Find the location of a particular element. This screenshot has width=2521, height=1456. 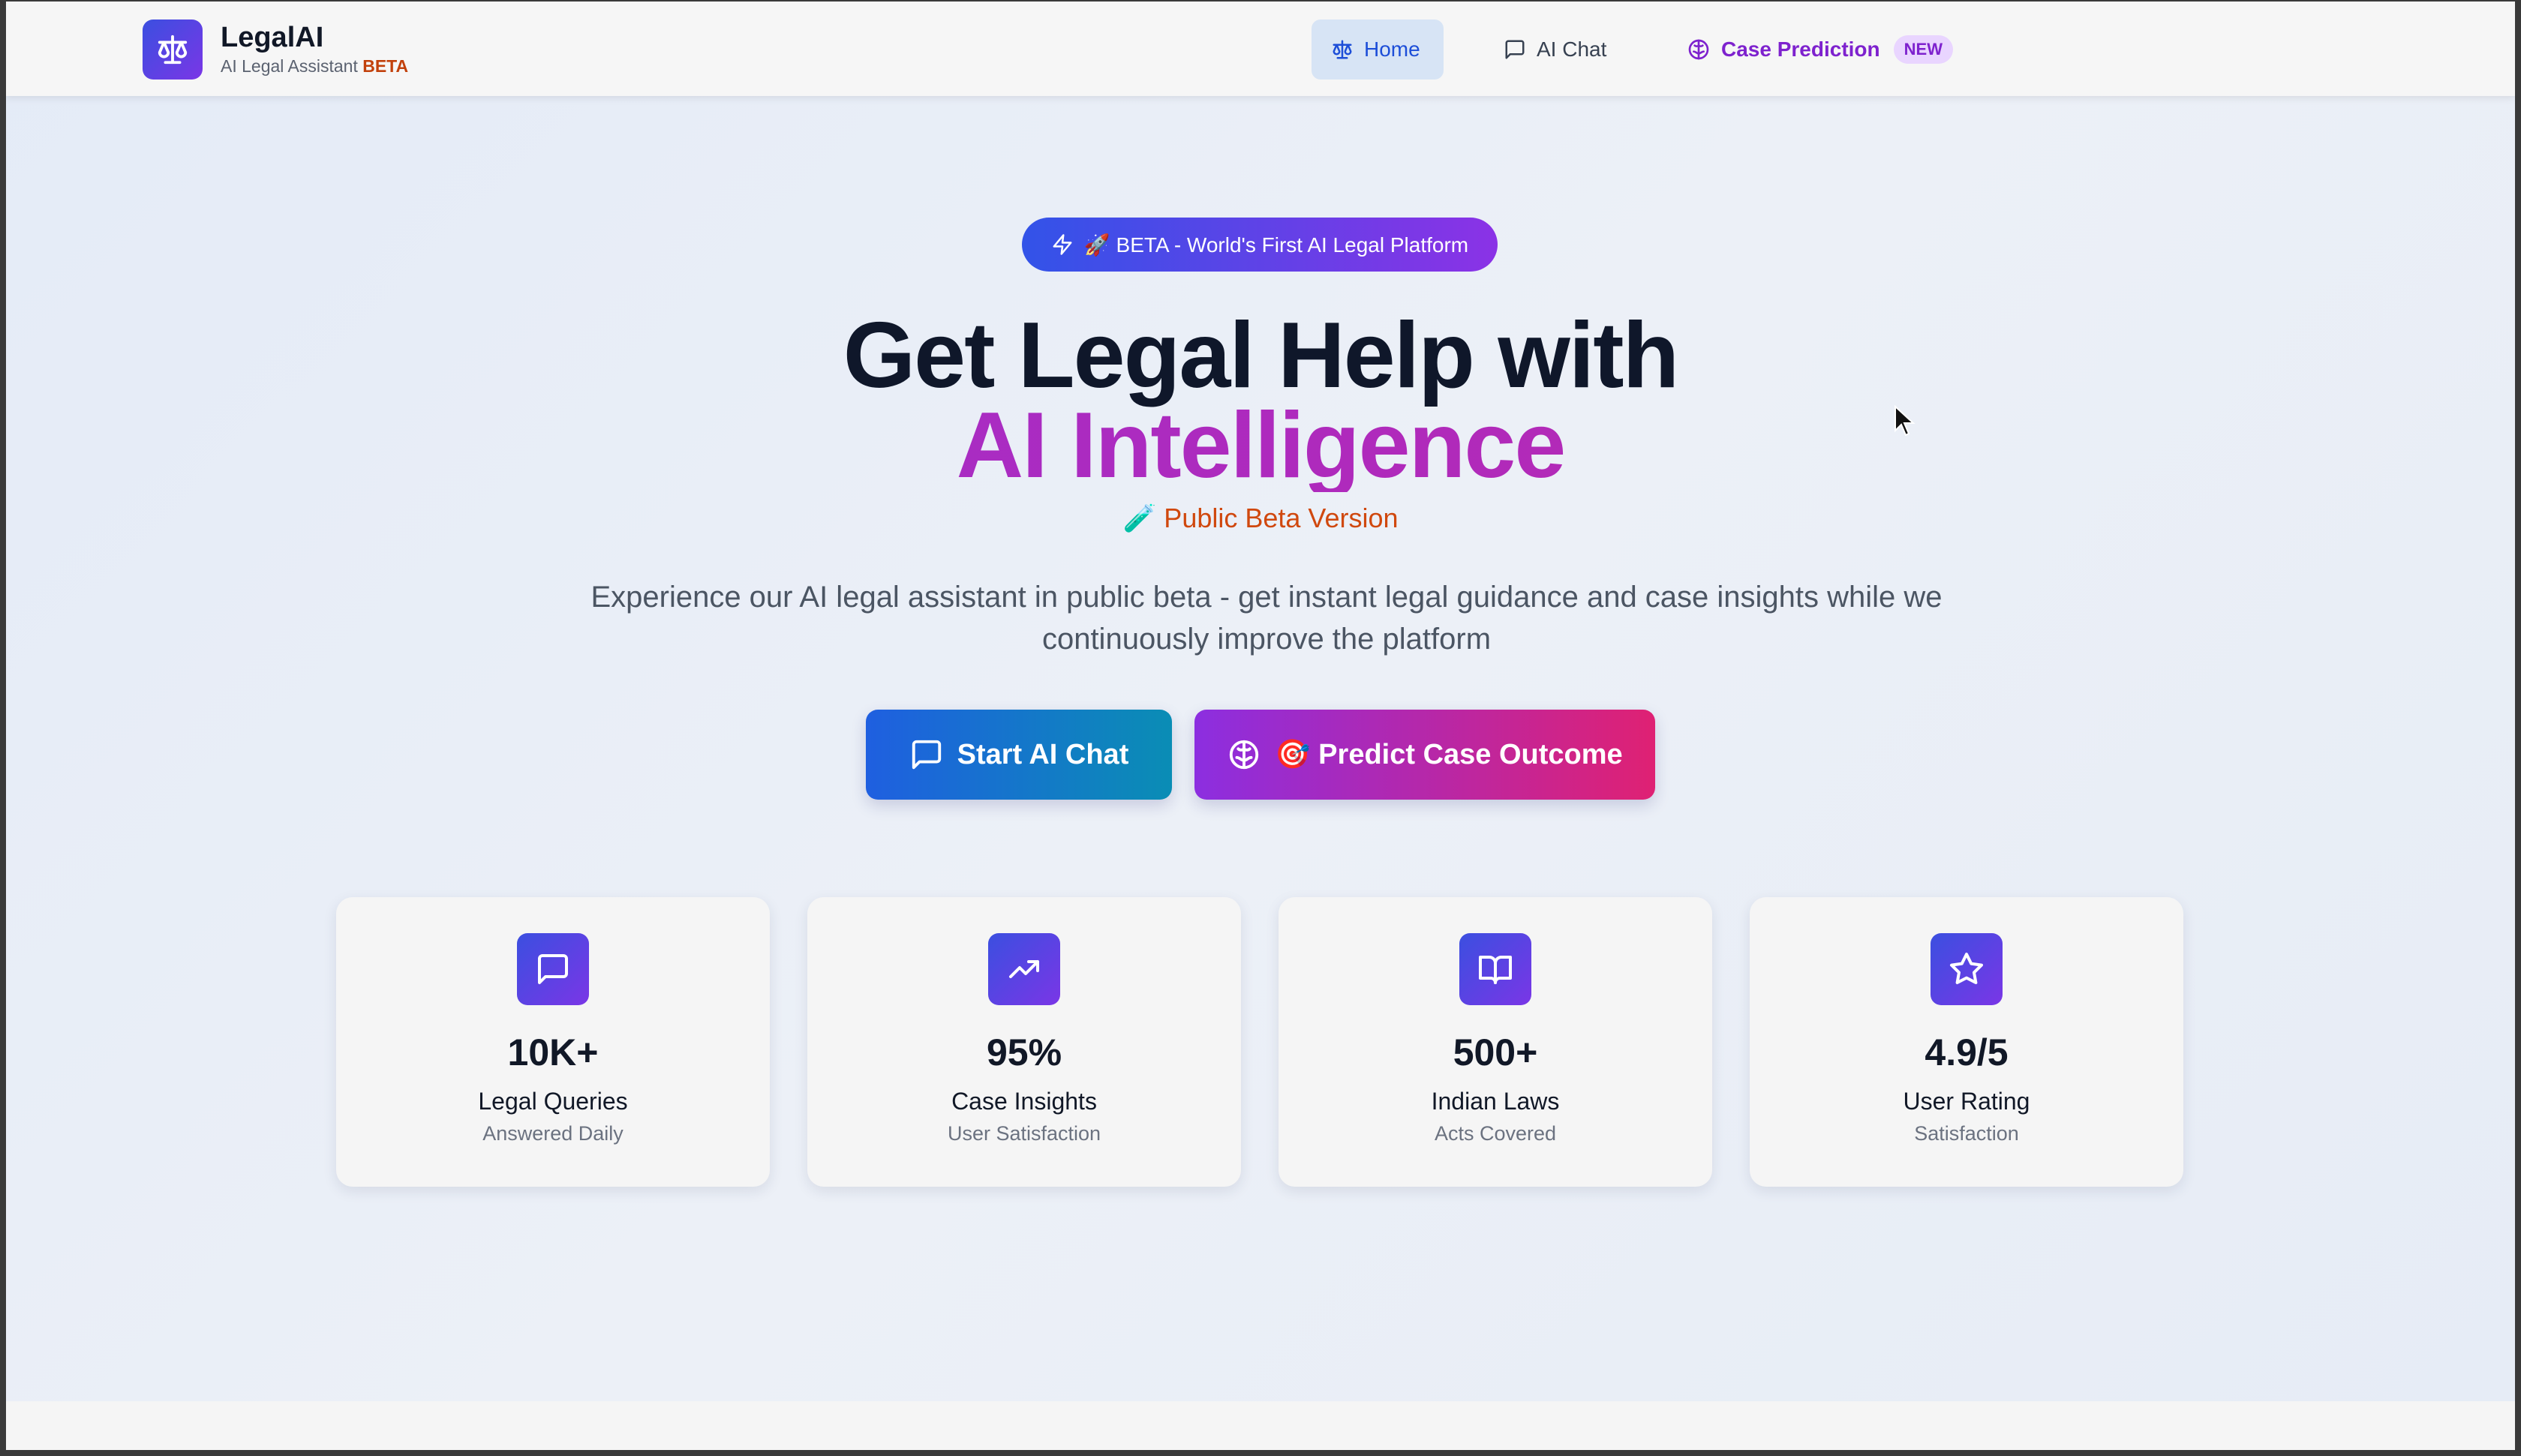

brand: LegalAI AI Legal Assistant BETA is located at coordinates (275, 50).